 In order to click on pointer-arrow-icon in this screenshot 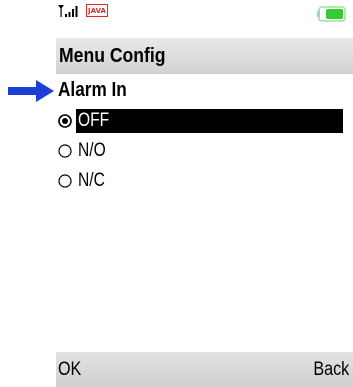, I will do `click(31, 91)`.